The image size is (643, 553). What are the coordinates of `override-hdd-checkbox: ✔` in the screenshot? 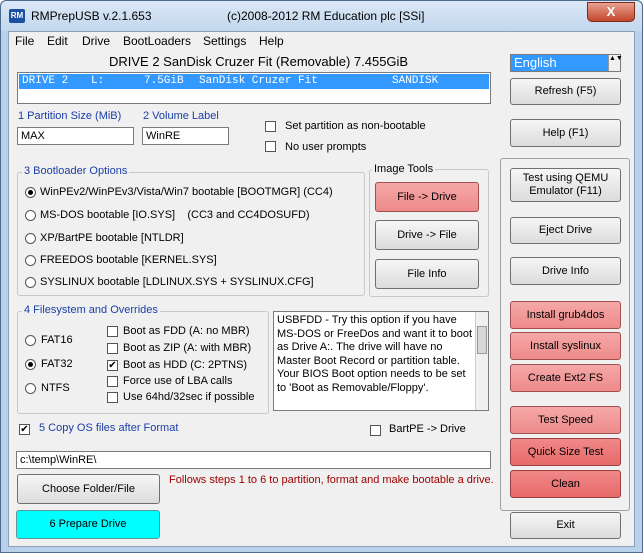 It's located at (112, 365).